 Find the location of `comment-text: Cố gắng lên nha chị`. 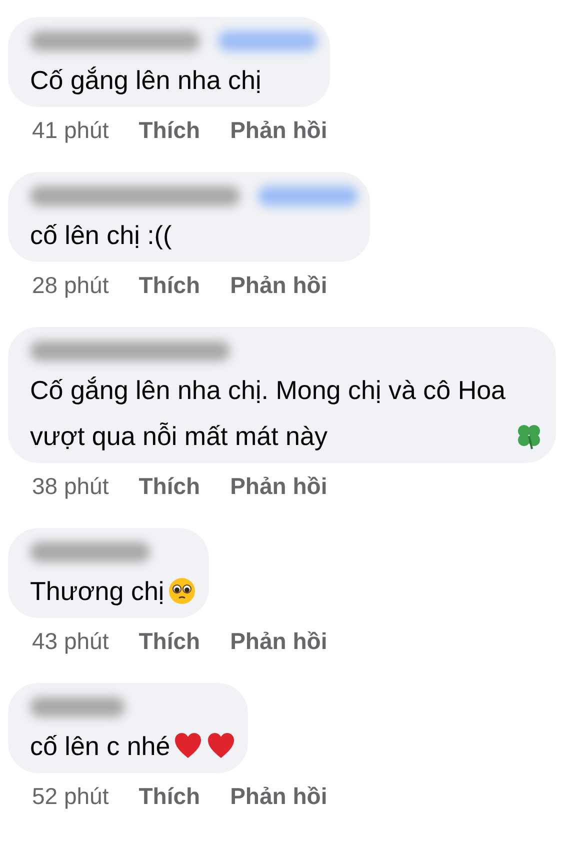

comment-text: Cố gắng lên nha chị is located at coordinates (146, 80).